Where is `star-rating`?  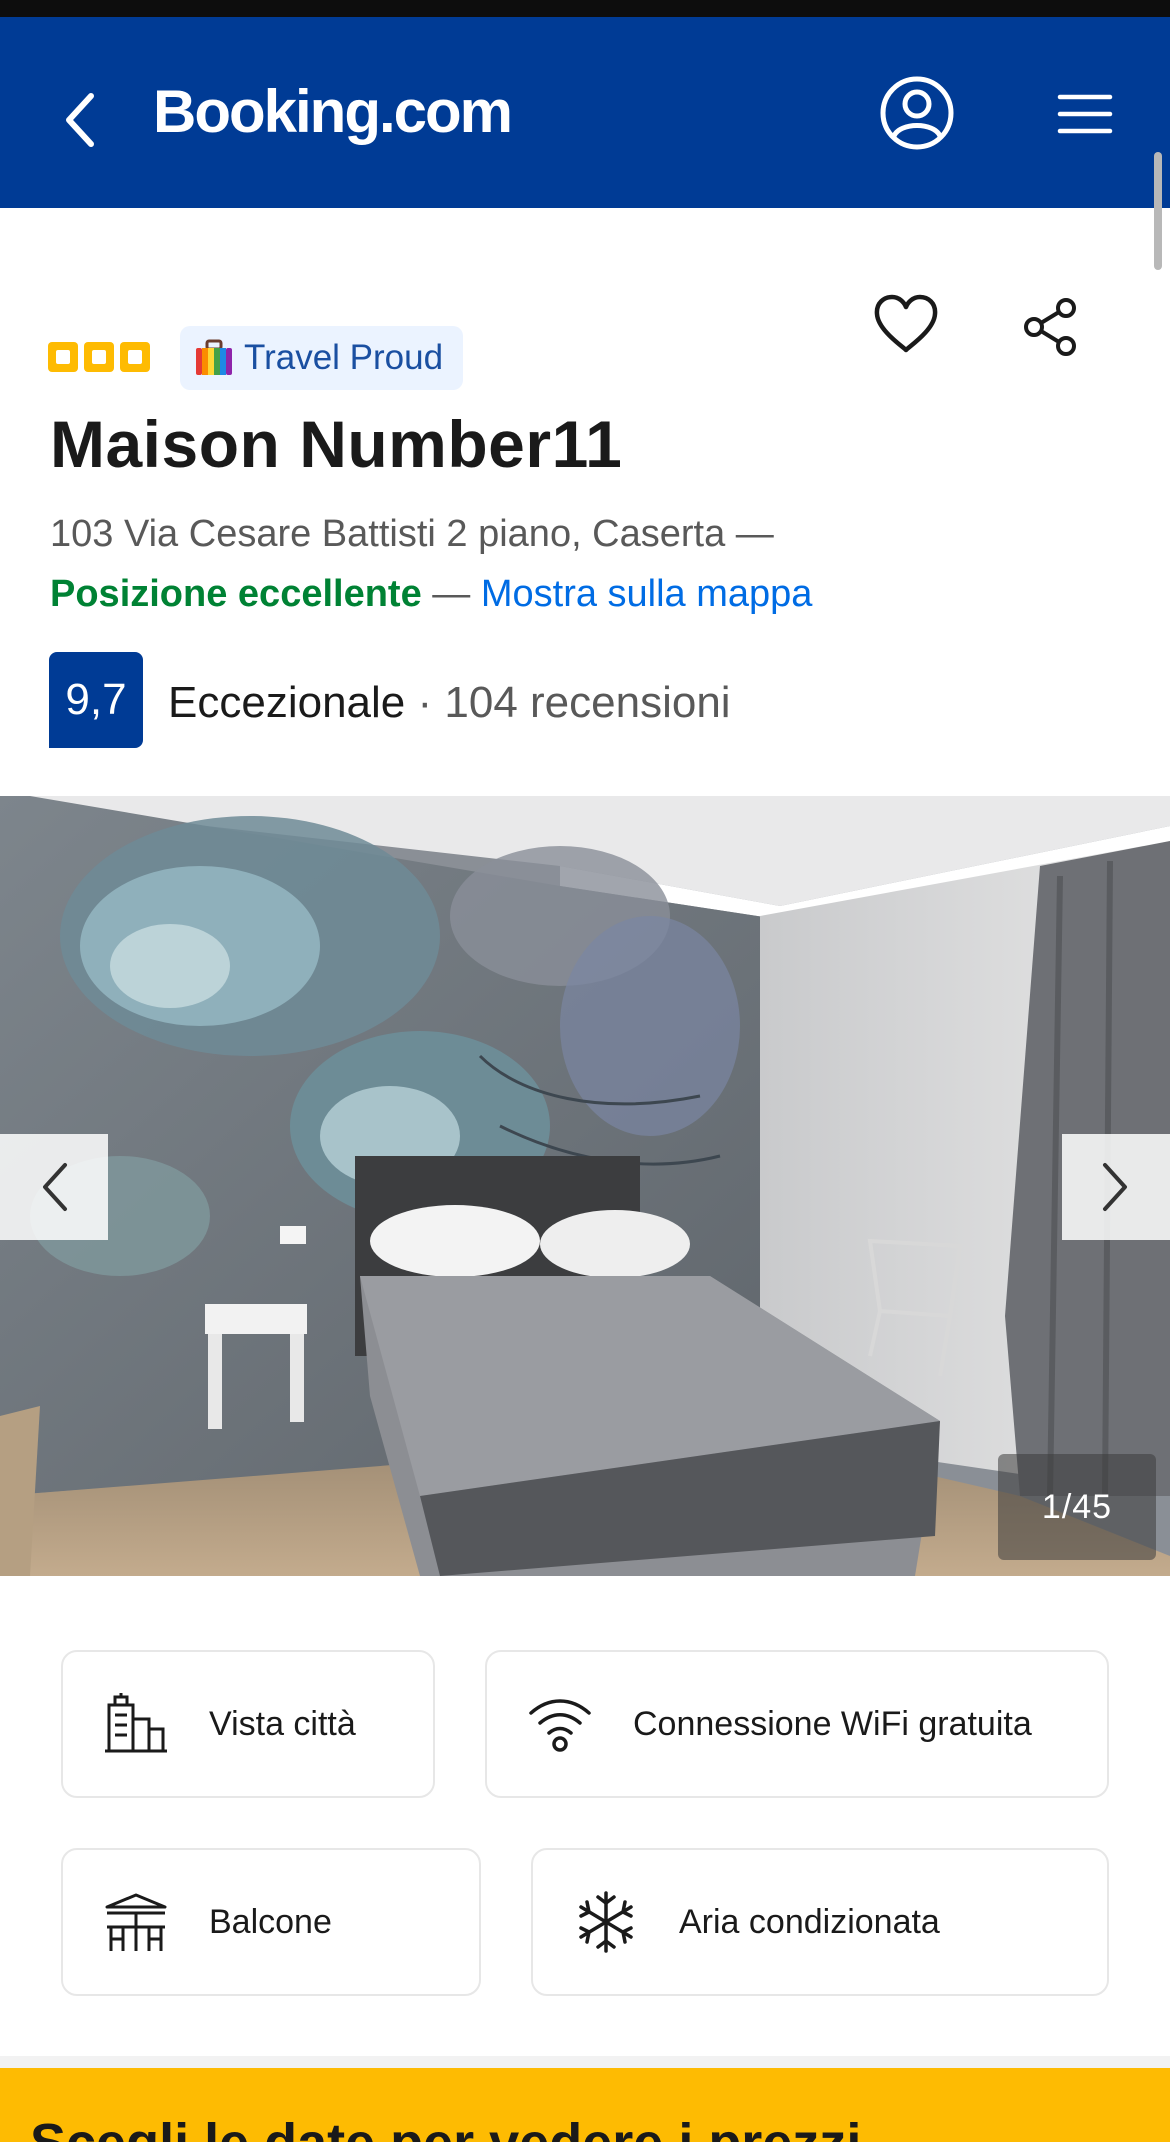
star-rating is located at coordinates (99, 357).